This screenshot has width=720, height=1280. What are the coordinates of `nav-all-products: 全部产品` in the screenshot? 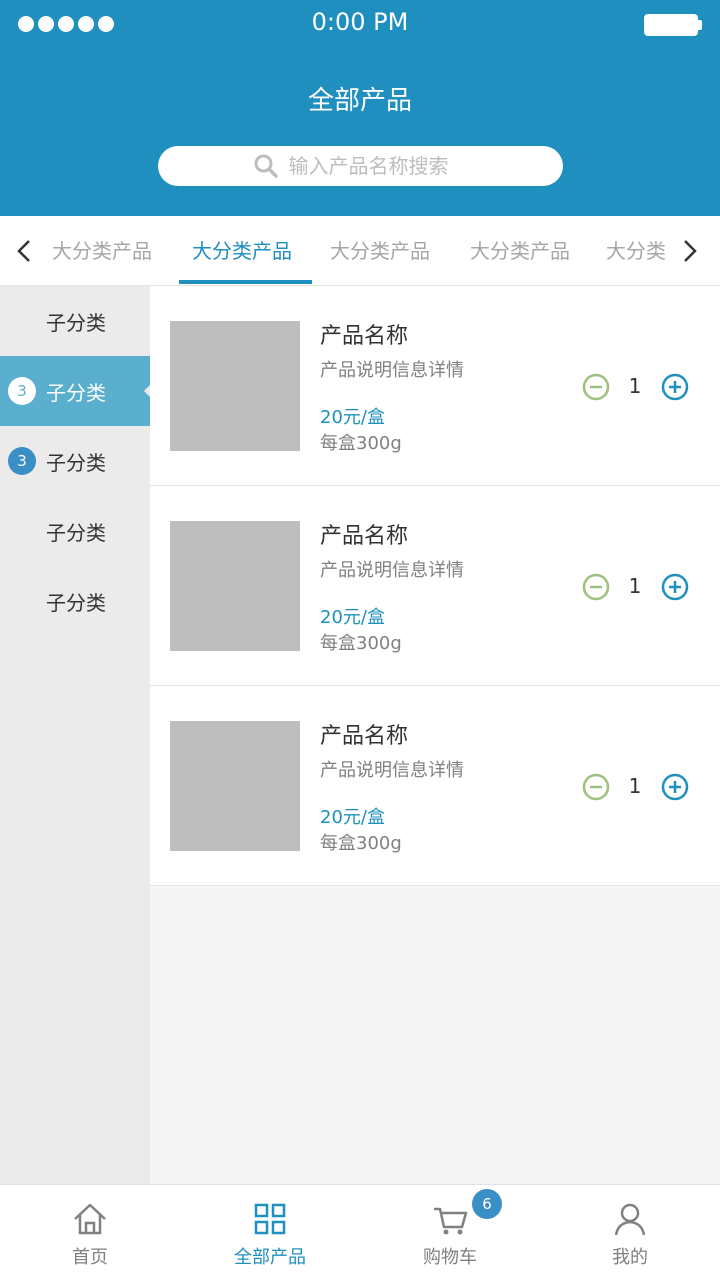 It's located at (270, 1232).